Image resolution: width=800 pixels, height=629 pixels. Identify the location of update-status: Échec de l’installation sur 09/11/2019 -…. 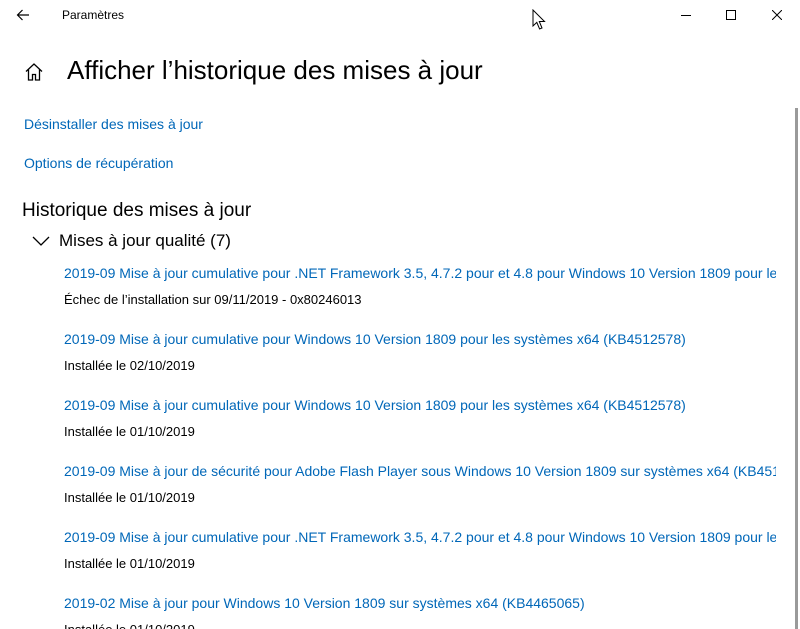
(213, 299).